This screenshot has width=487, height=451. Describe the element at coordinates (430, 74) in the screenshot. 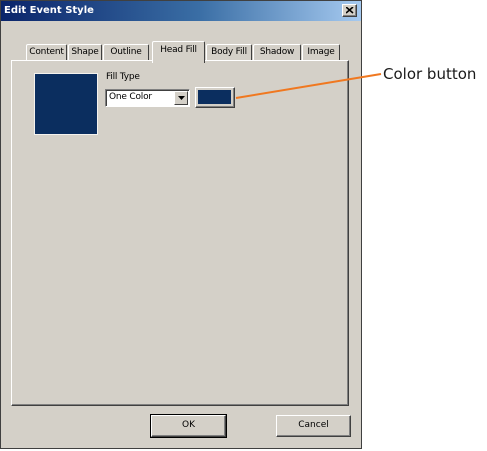

I see `callout-label: Color button` at that location.